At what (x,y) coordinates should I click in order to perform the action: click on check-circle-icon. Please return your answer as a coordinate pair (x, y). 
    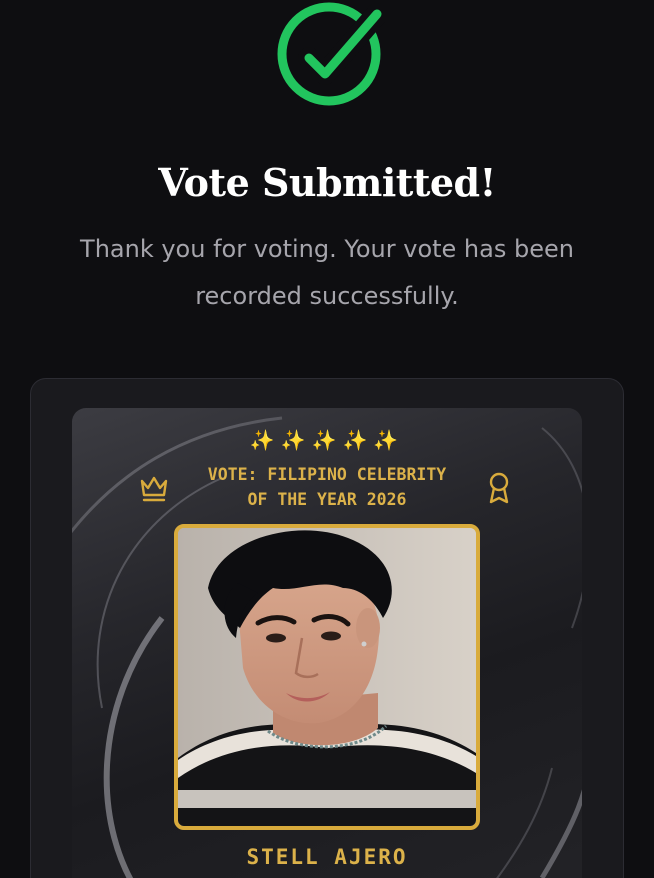
    Looking at the image, I should click on (330, 56).